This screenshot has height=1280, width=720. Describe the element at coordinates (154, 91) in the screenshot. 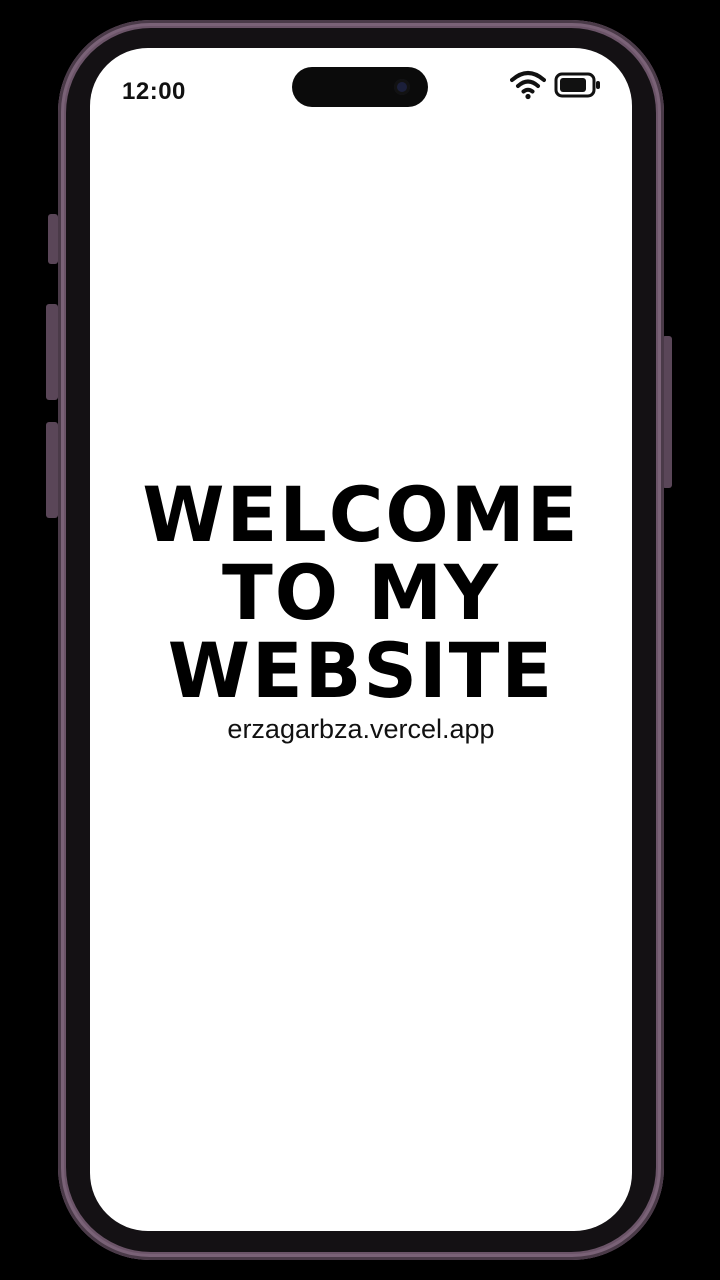

I see `status-time: 12:00` at that location.